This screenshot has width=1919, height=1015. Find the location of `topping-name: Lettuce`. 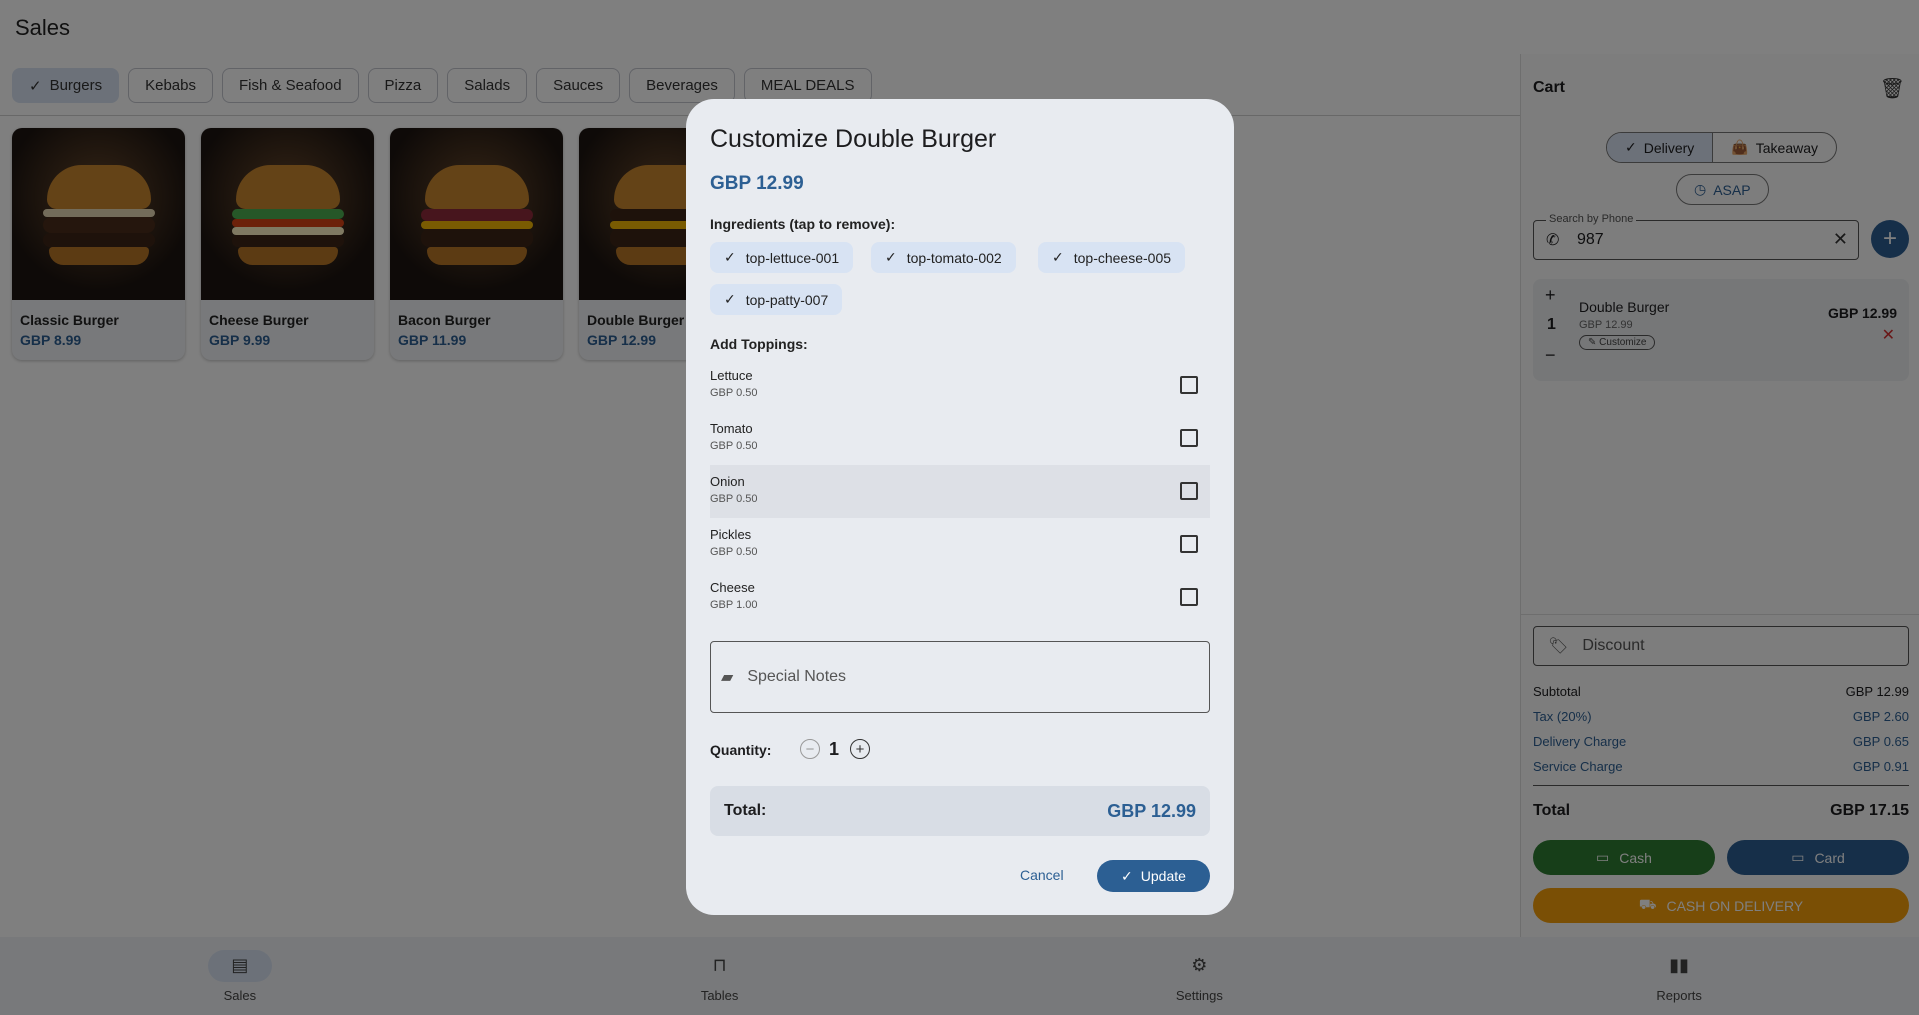

topping-name: Lettuce is located at coordinates (731, 375).